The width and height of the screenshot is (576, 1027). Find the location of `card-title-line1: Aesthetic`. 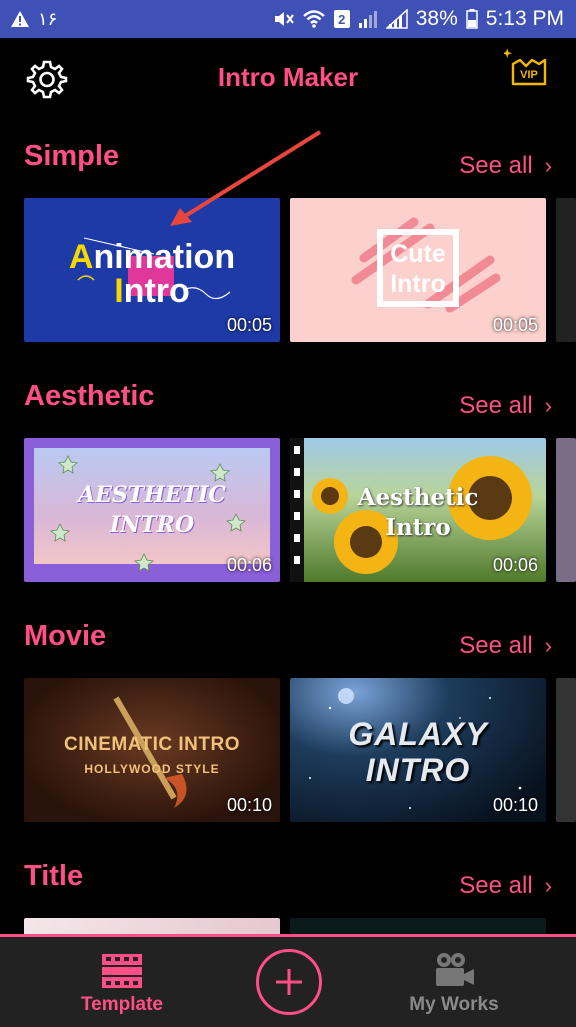

card-title-line1: Aesthetic is located at coordinates (418, 497).